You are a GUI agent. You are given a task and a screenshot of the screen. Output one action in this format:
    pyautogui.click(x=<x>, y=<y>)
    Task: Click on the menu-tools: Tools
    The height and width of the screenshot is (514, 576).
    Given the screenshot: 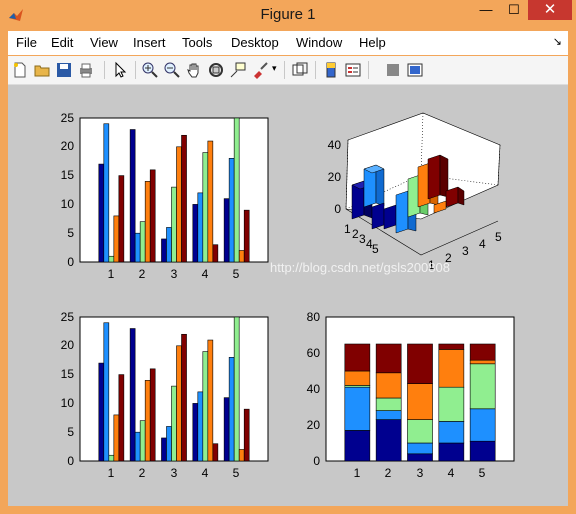 What is the action you would take?
    pyautogui.click(x=197, y=42)
    